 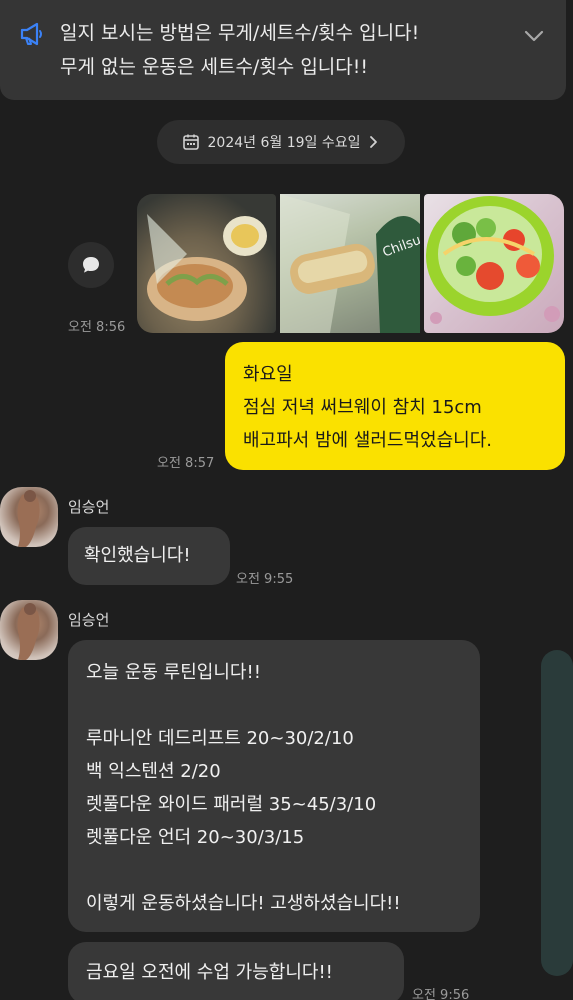 I want to click on received-message-time: 오전 9:56, so click(x=441, y=994).